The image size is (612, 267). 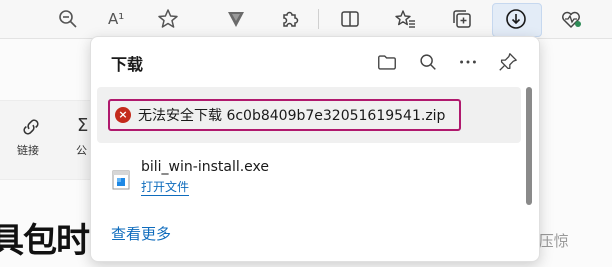 I want to click on pin-icon, so click(x=508, y=62).